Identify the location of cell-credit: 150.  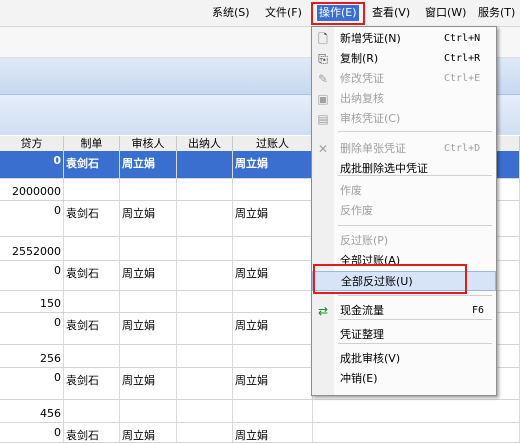
(32, 301).